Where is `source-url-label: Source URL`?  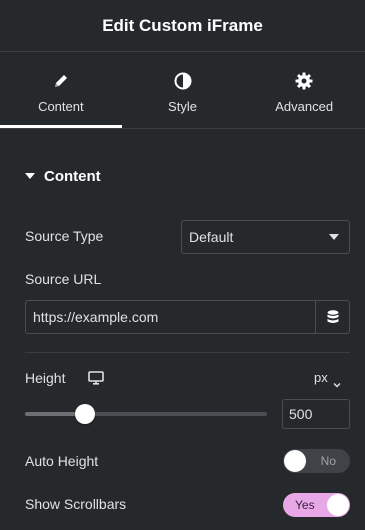 source-url-label: Source URL is located at coordinates (63, 279).